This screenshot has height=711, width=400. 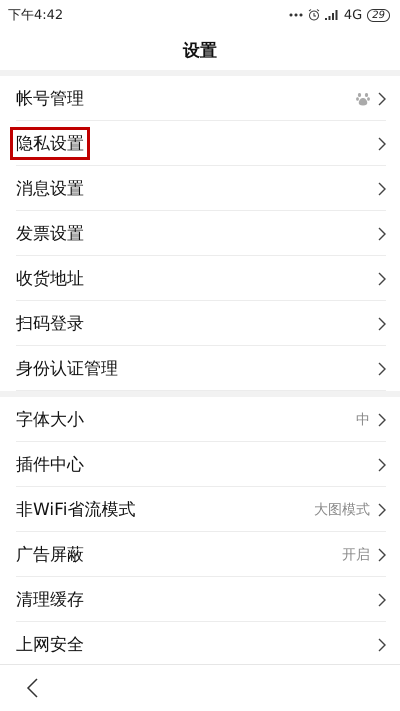 What do you see at coordinates (32, 688) in the screenshot?
I see `back-icon` at bounding box center [32, 688].